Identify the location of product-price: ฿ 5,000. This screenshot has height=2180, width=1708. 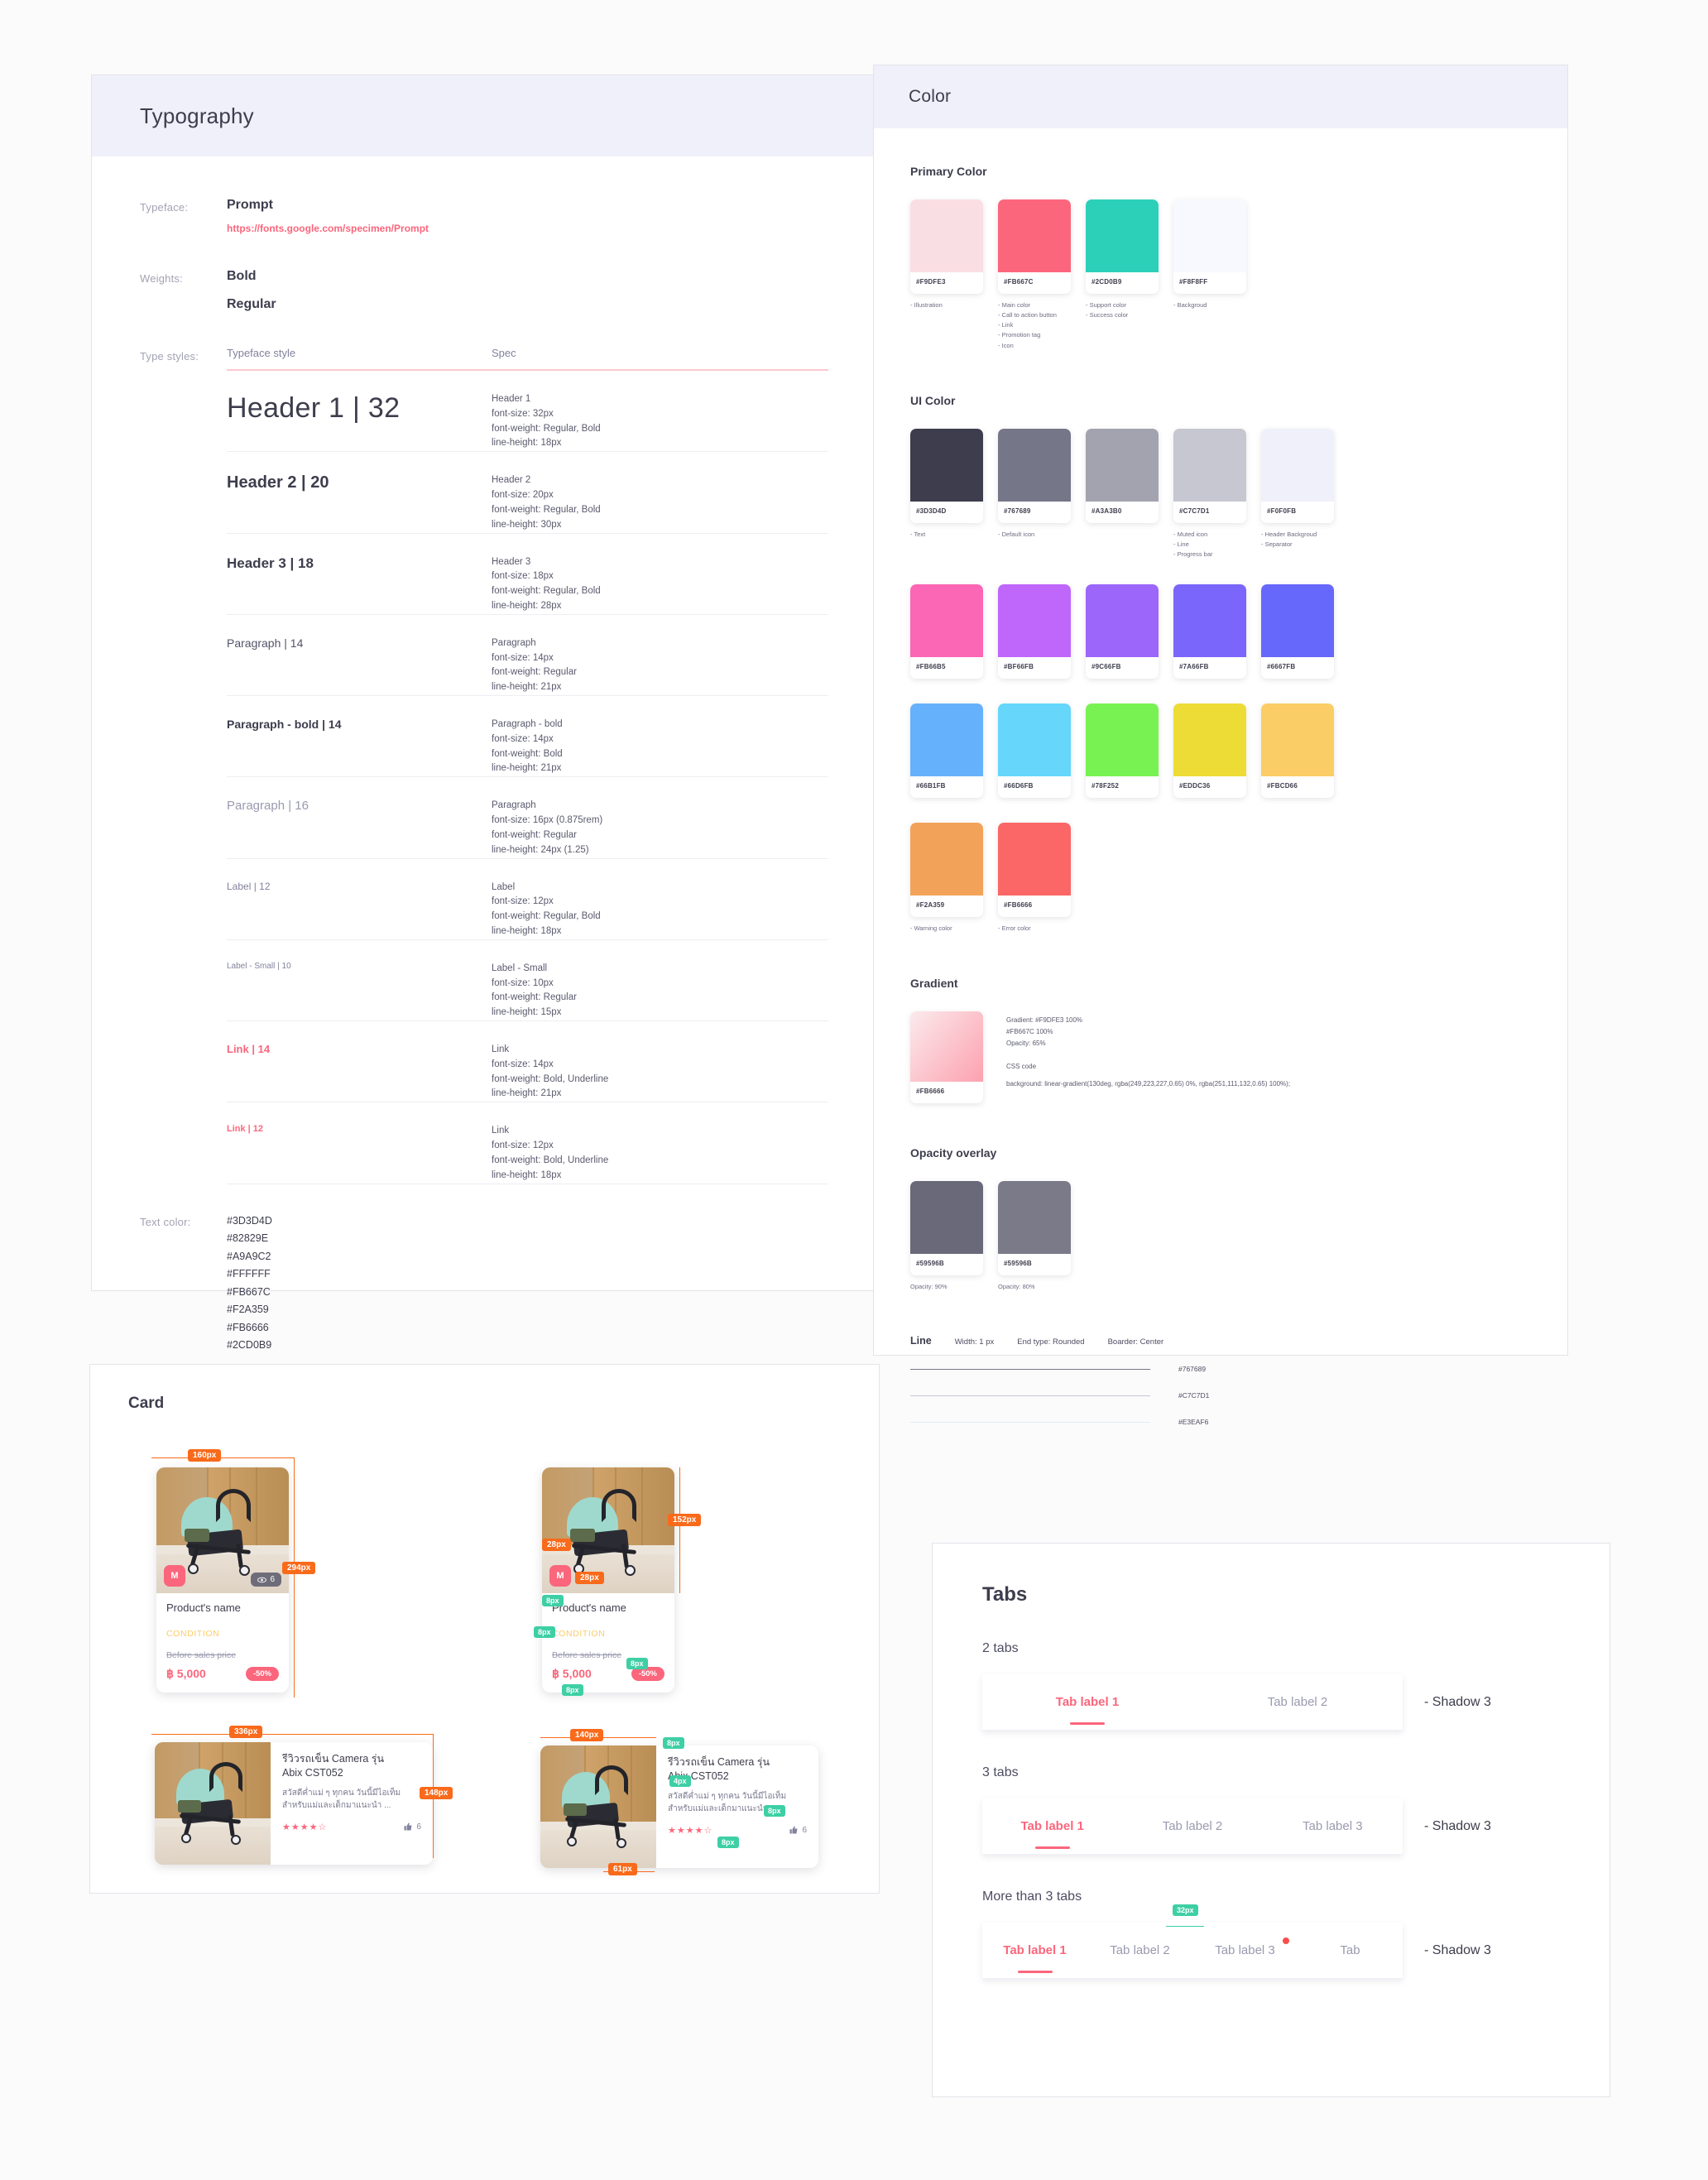
(572, 1673).